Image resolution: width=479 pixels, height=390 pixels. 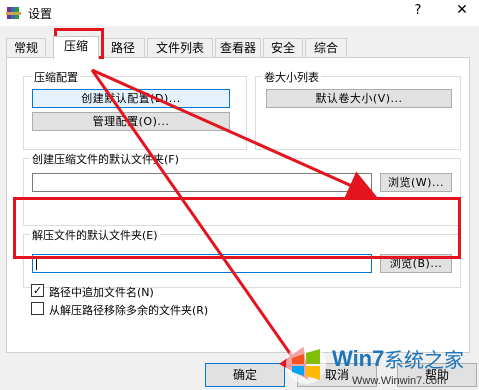 I want to click on create-archive-folder-input, so click(x=202, y=182).